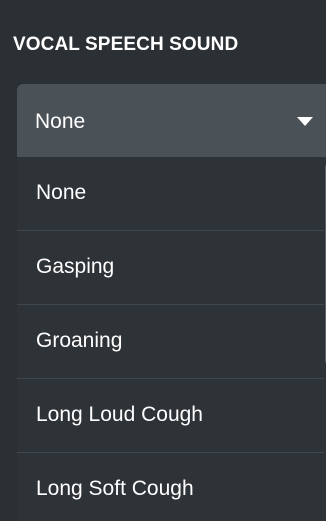 Image resolution: width=326 pixels, height=521 pixels. What do you see at coordinates (170, 342) in the screenshot?
I see `menu-item-groaning: Groaning` at bounding box center [170, 342].